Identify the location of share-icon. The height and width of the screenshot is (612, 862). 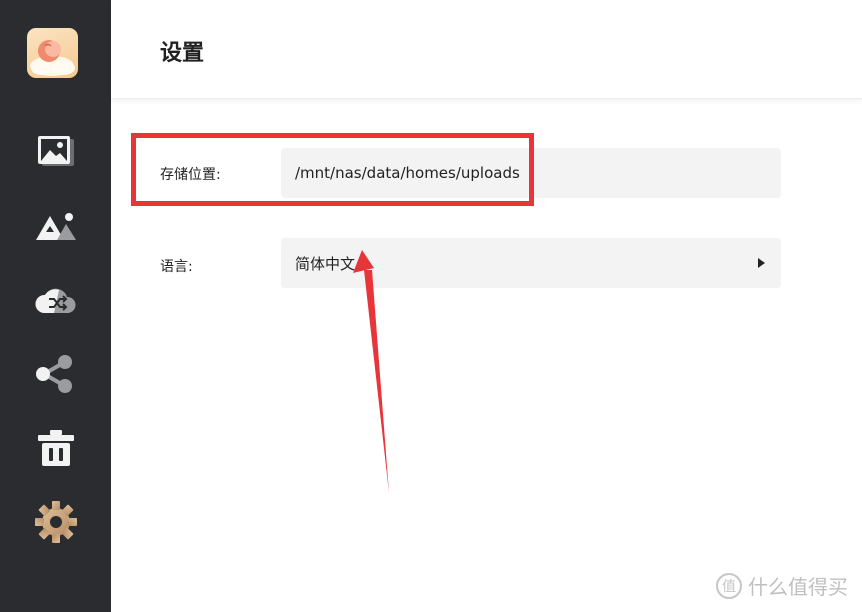
(53, 374).